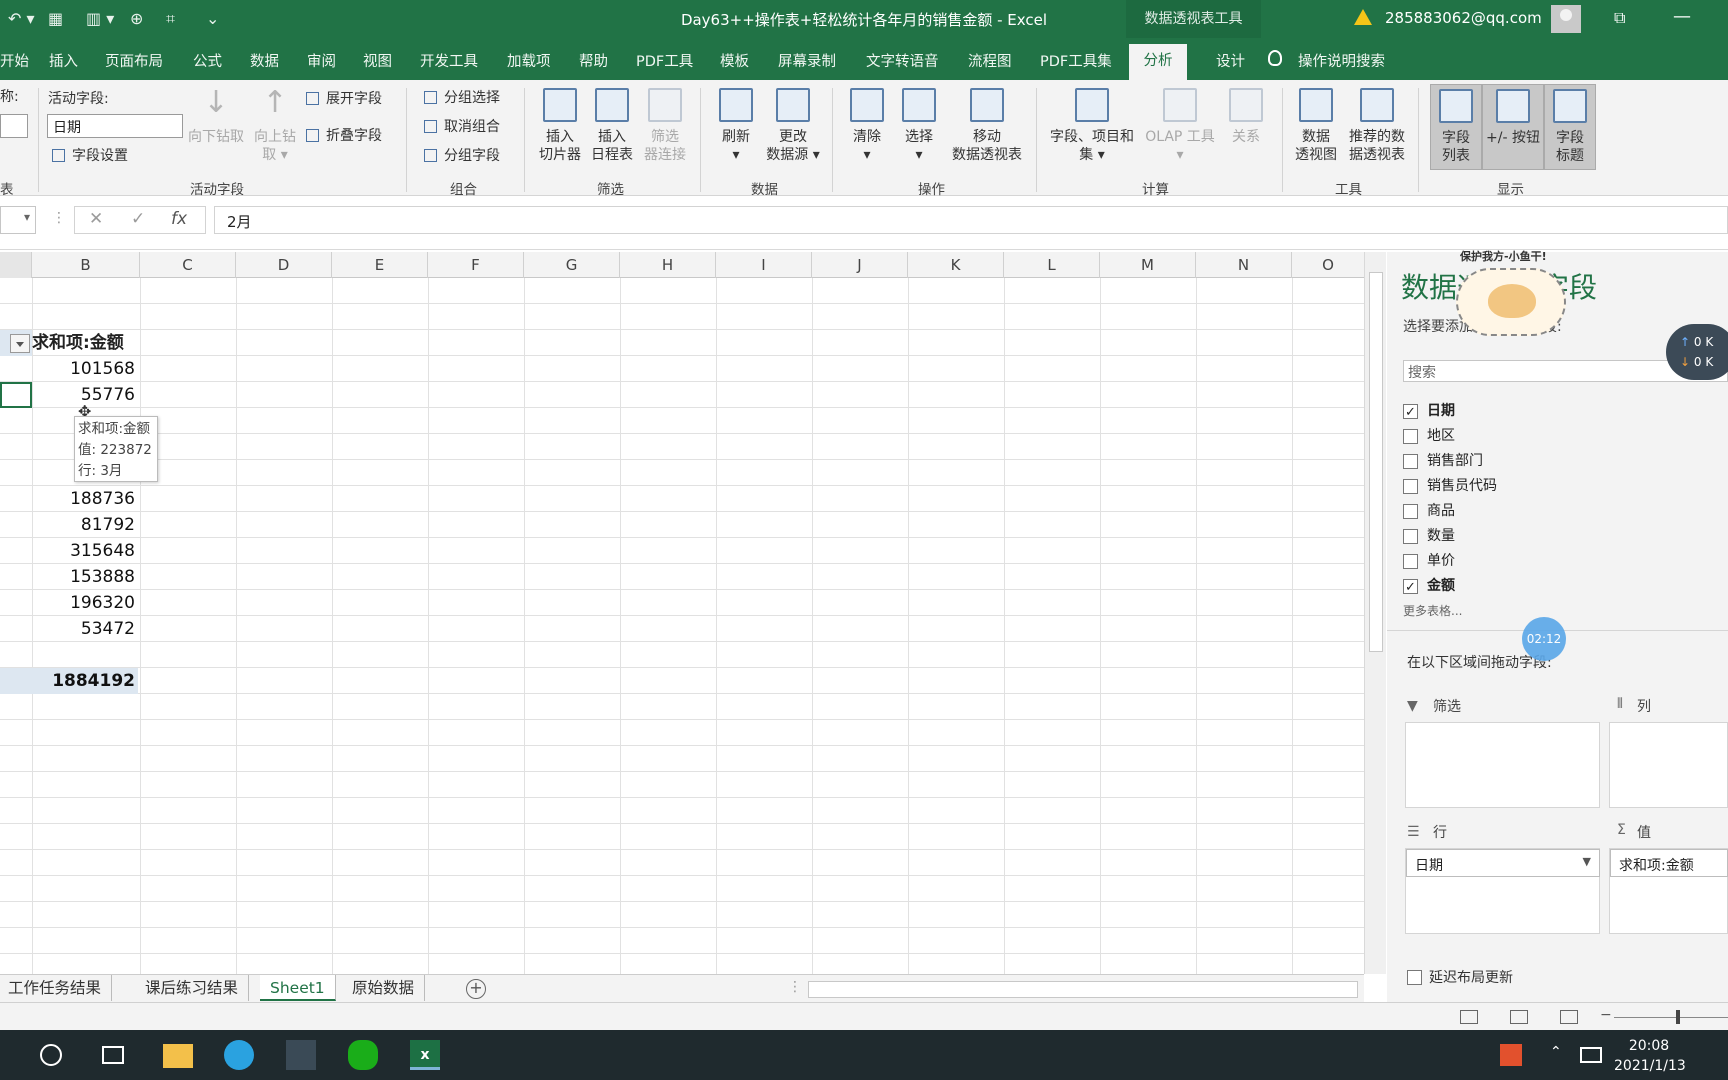 This screenshot has width=1728, height=1080. Describe the element at coordinates (1341, 60) in the screenshot. I see `tell-me-search: 操作说明搜索` at that location.